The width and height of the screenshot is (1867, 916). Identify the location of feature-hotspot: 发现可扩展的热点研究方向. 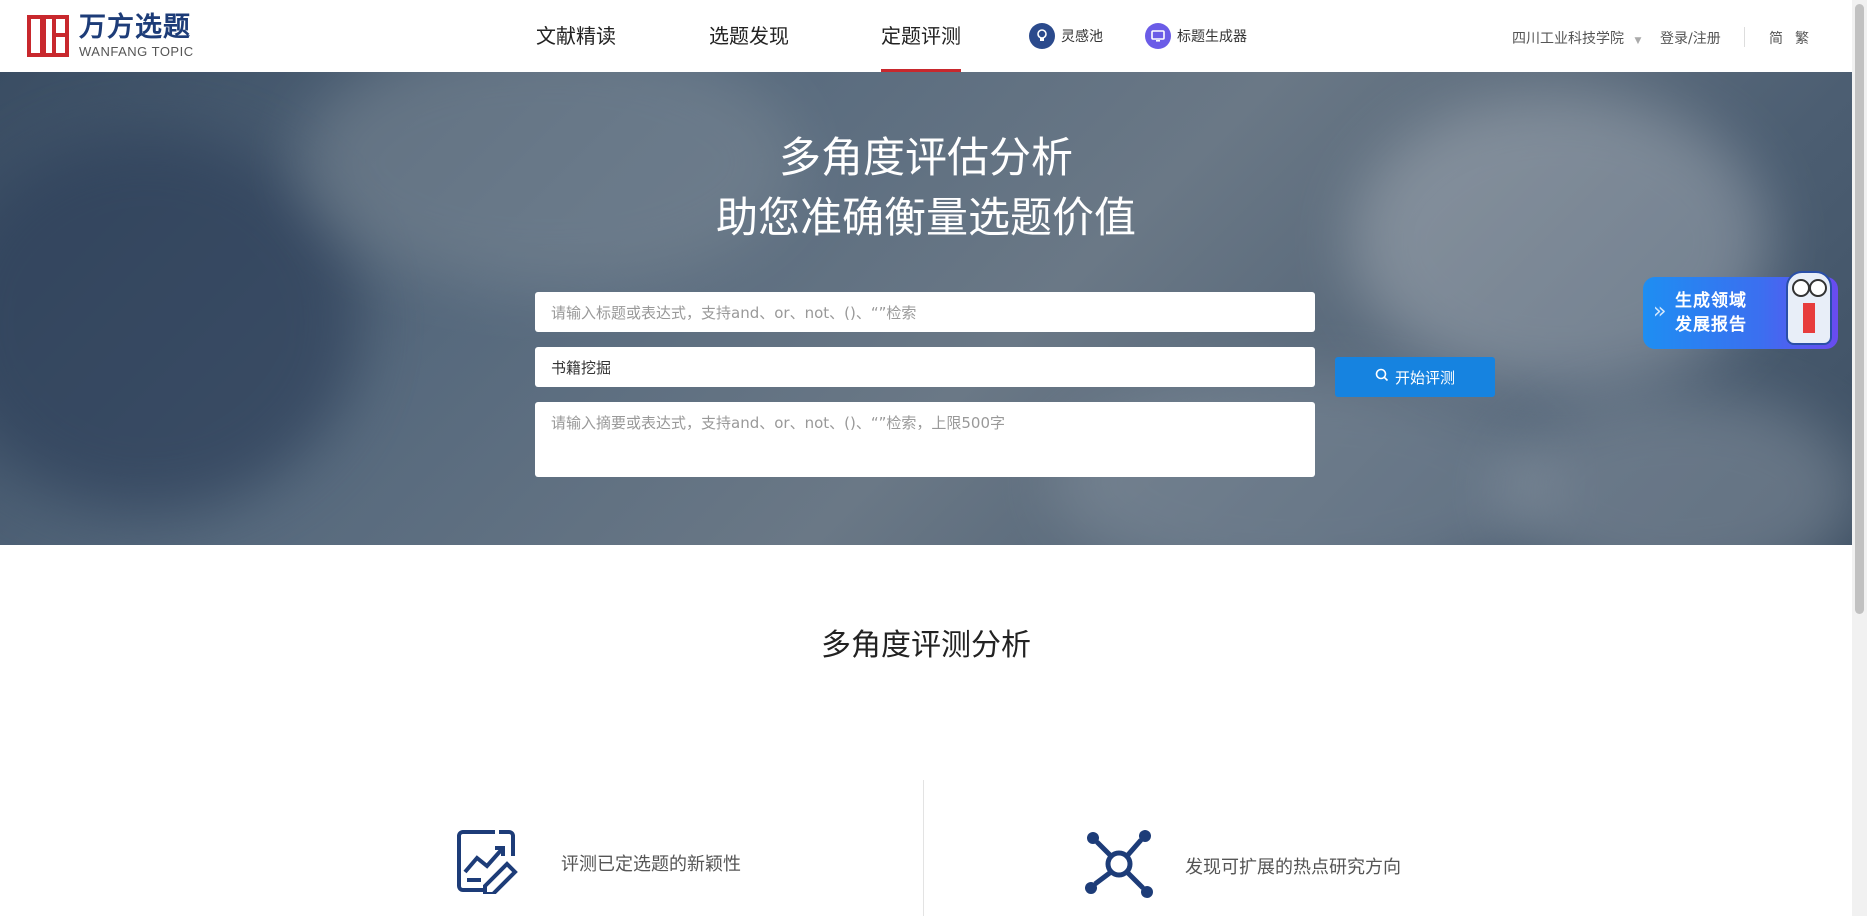
(1242, 866).